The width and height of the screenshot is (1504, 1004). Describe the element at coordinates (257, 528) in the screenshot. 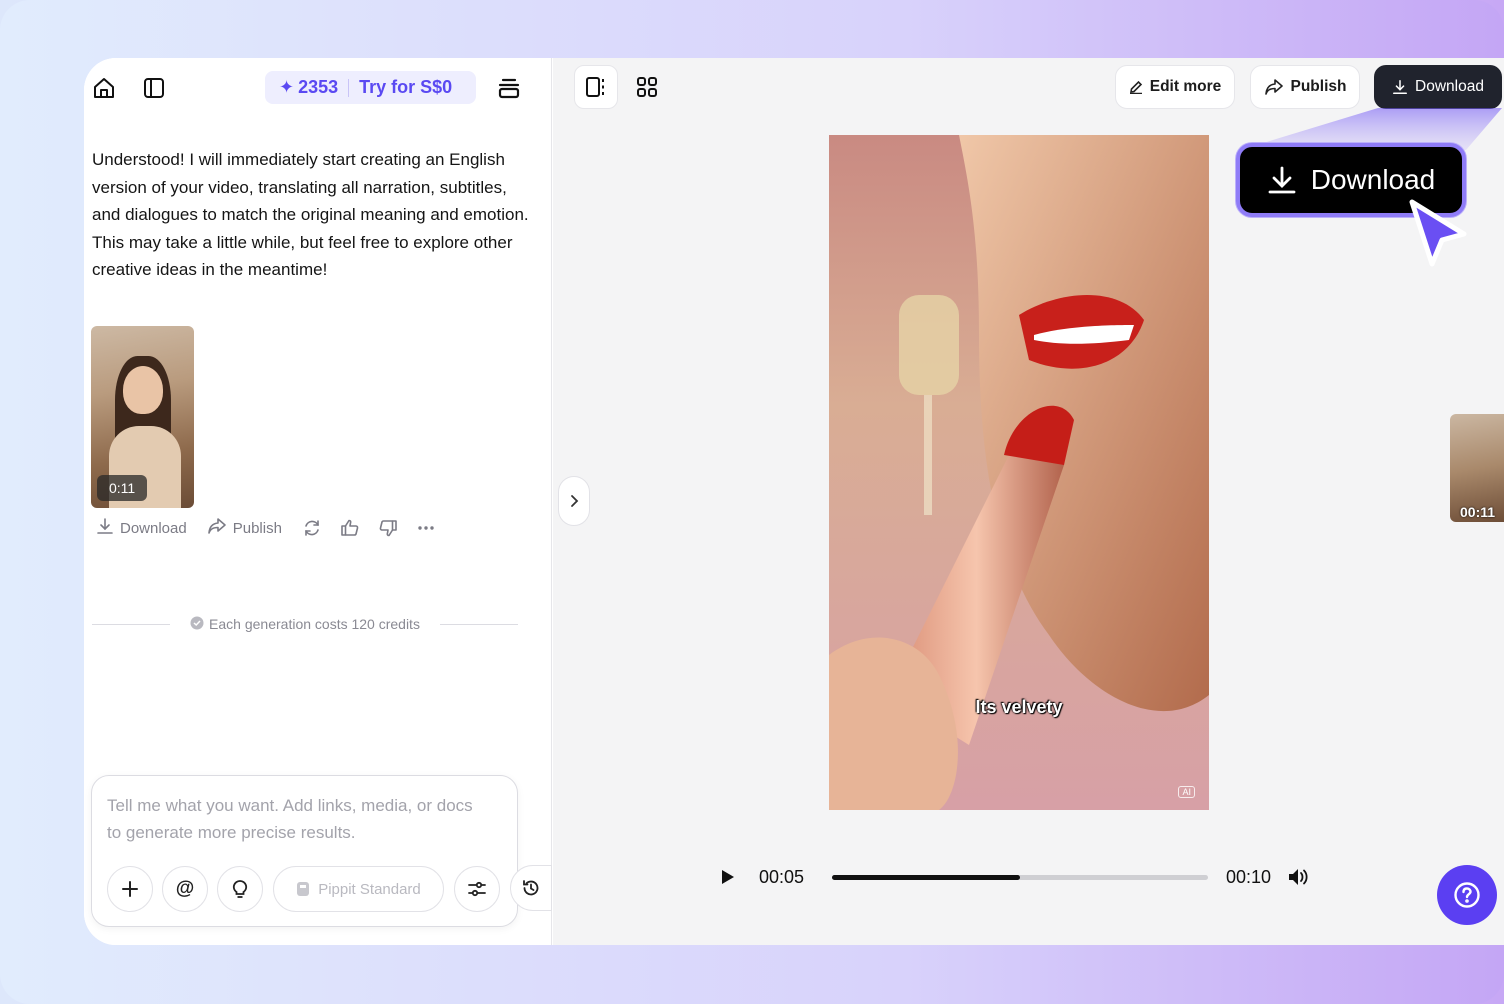

I see `publish-action-label: Publish` at that location.